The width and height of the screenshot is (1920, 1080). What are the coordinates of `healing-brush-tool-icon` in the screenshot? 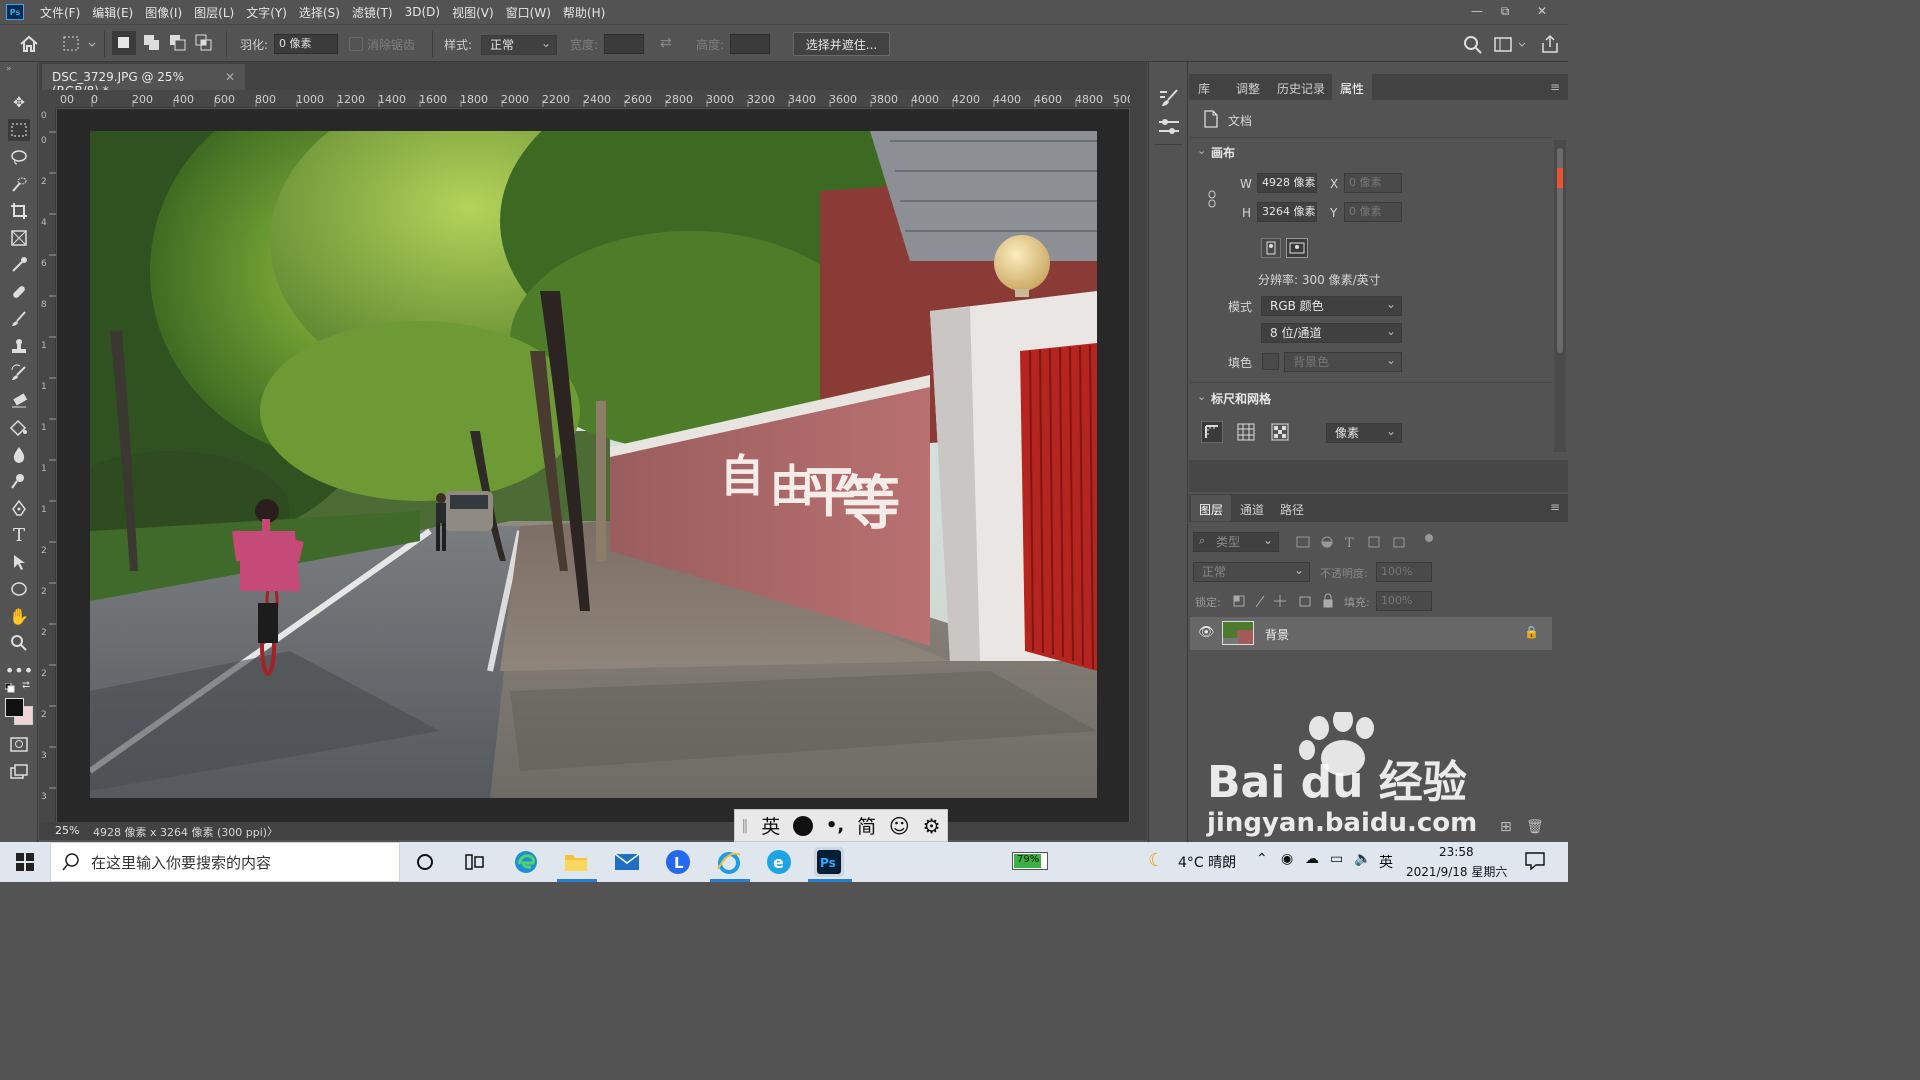 It's located at (19, 292).